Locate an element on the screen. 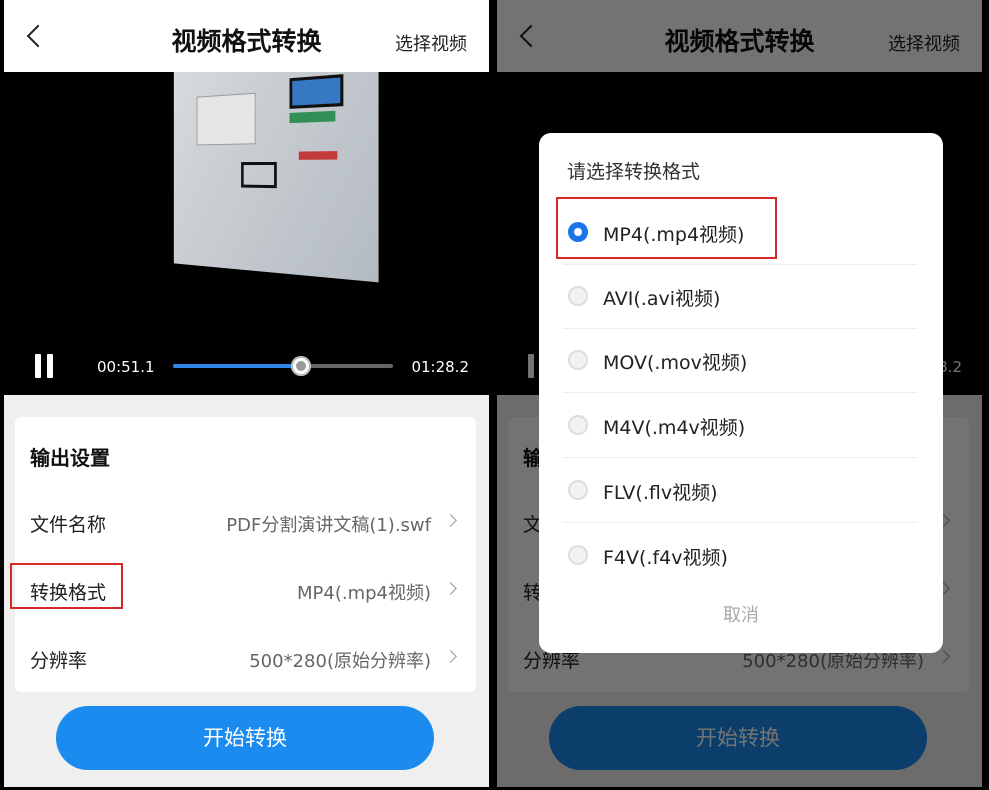  progress-knob is located at coordinates (300, 366).